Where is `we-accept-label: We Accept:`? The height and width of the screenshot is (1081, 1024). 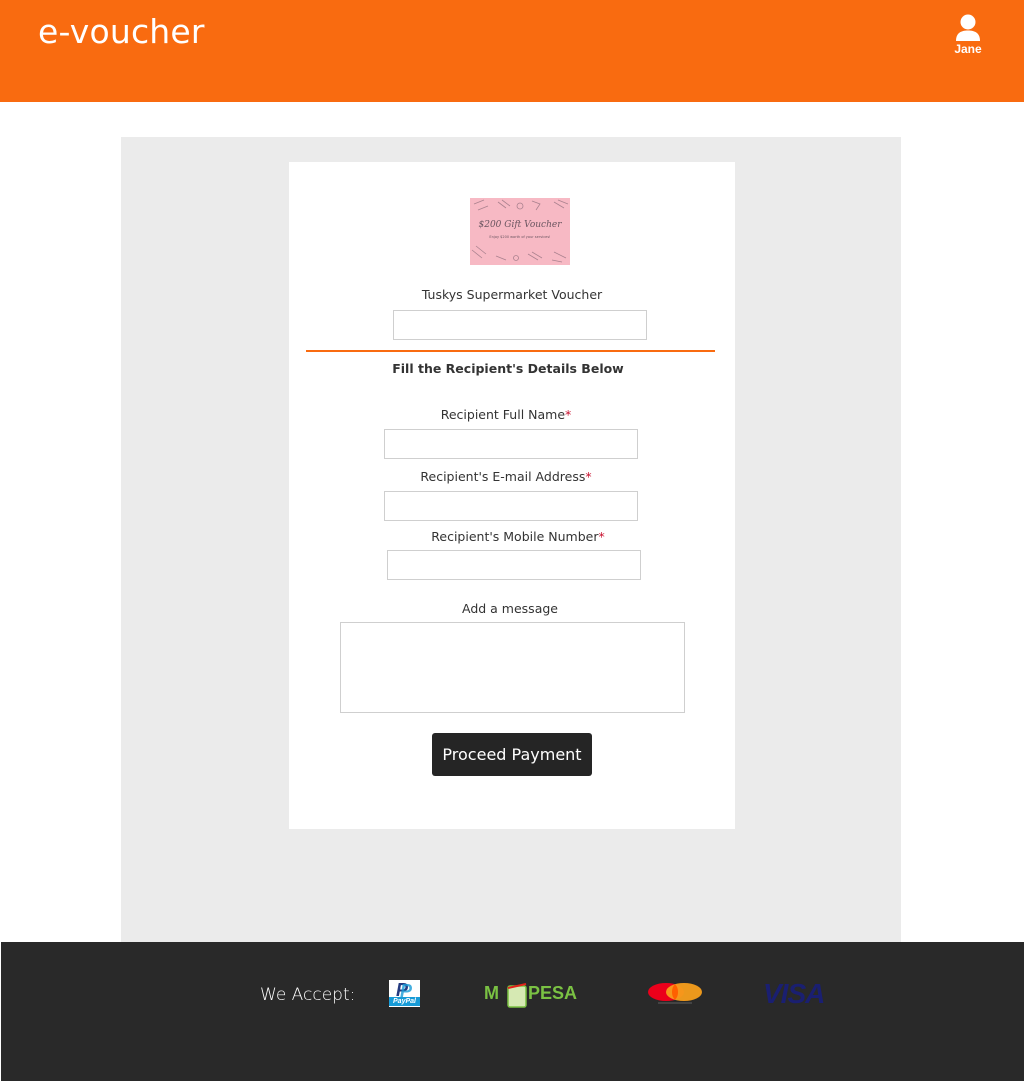
we-accept-label: We Accept: is located at coordinates (308, 995).